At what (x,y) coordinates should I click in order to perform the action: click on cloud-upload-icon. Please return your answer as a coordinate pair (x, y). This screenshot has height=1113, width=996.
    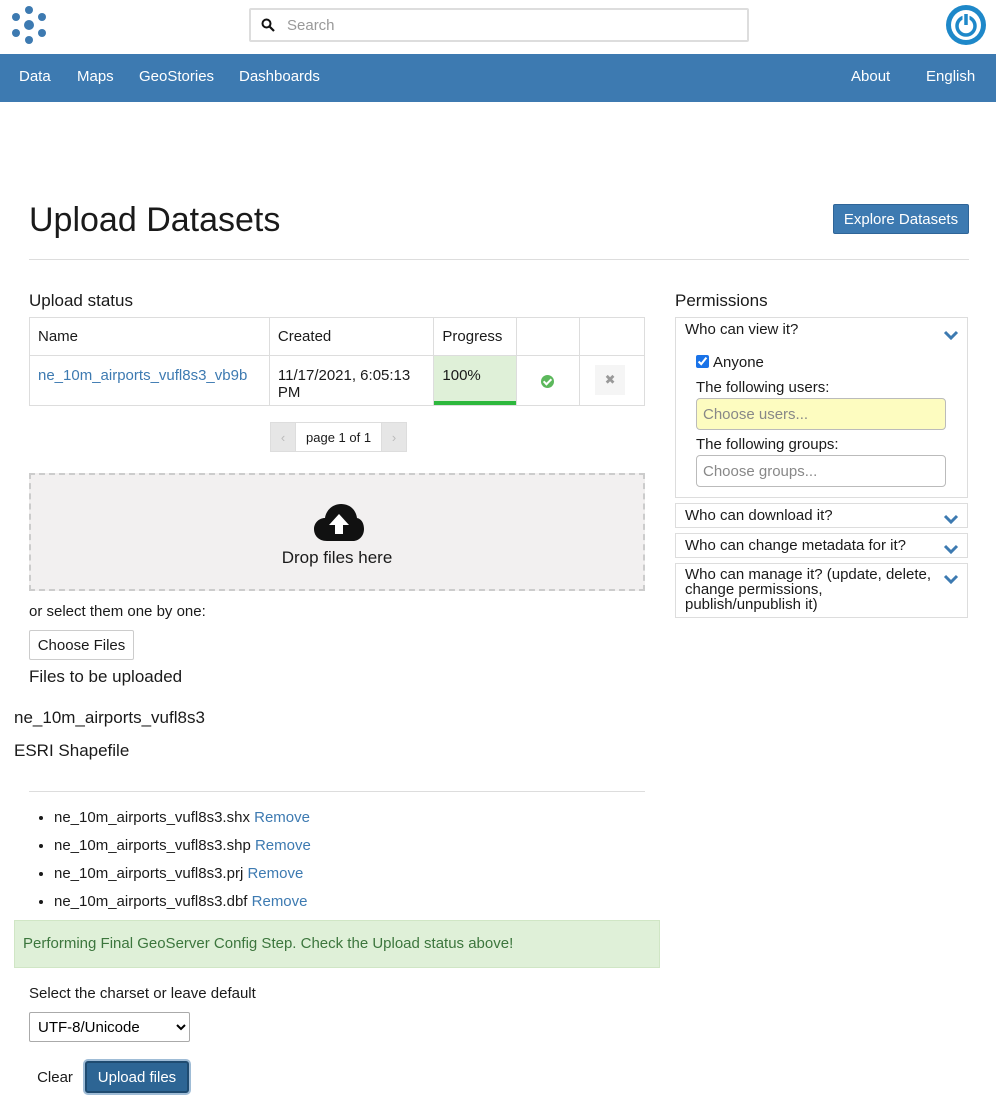
    Looking at the image, I should click on (339, 522).